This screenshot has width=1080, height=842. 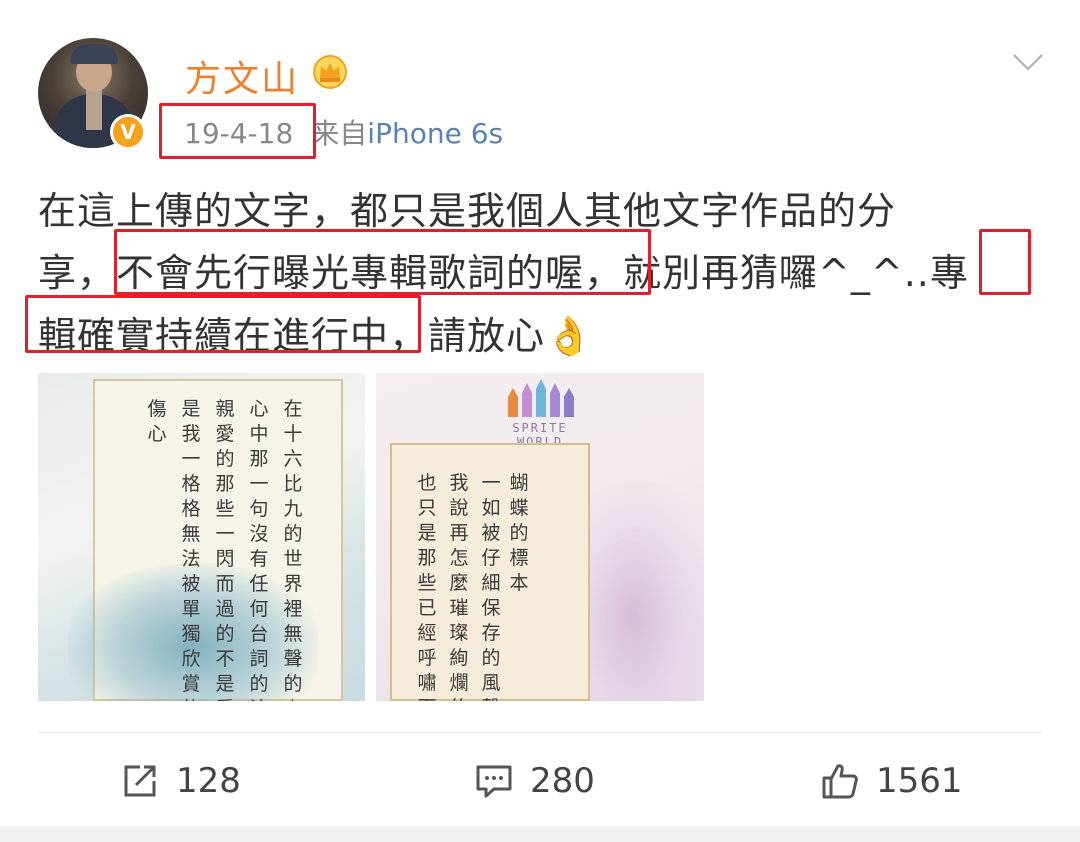 What do you see at coordinates (436, 586) in the screenshot?
I see `poem-column: 也只是 那些已經呼嘯而` at bounding box center [436, 586].